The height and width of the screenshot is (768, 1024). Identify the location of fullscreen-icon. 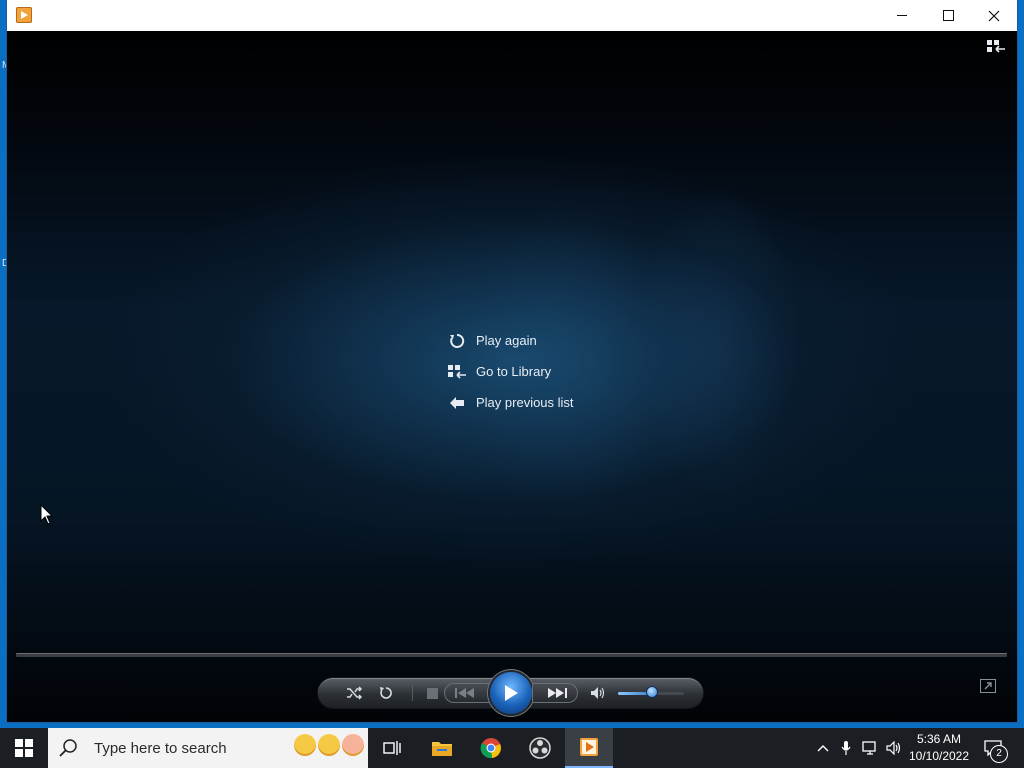
(988, 686).